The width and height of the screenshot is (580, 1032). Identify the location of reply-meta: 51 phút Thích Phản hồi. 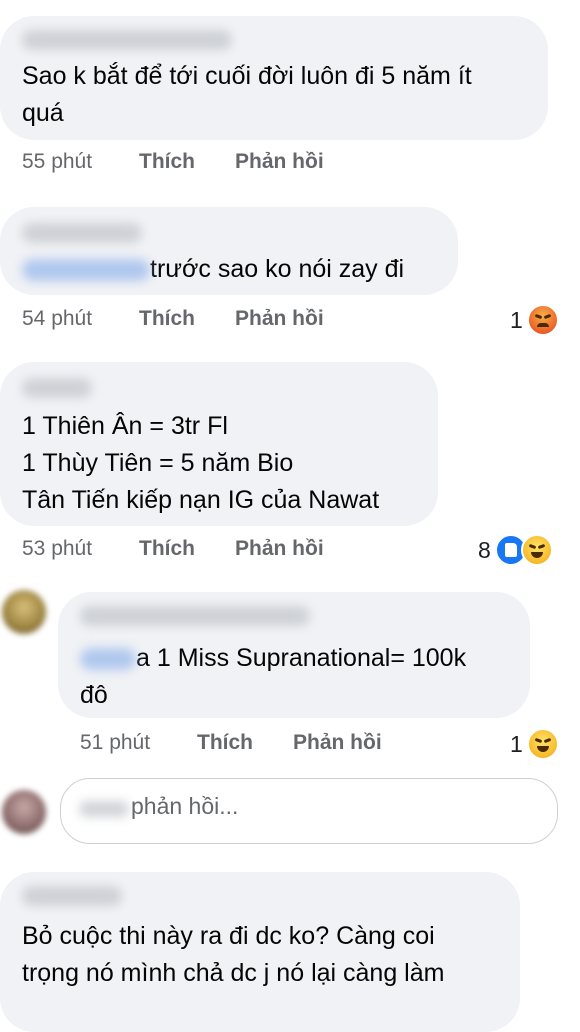
(231, 743).